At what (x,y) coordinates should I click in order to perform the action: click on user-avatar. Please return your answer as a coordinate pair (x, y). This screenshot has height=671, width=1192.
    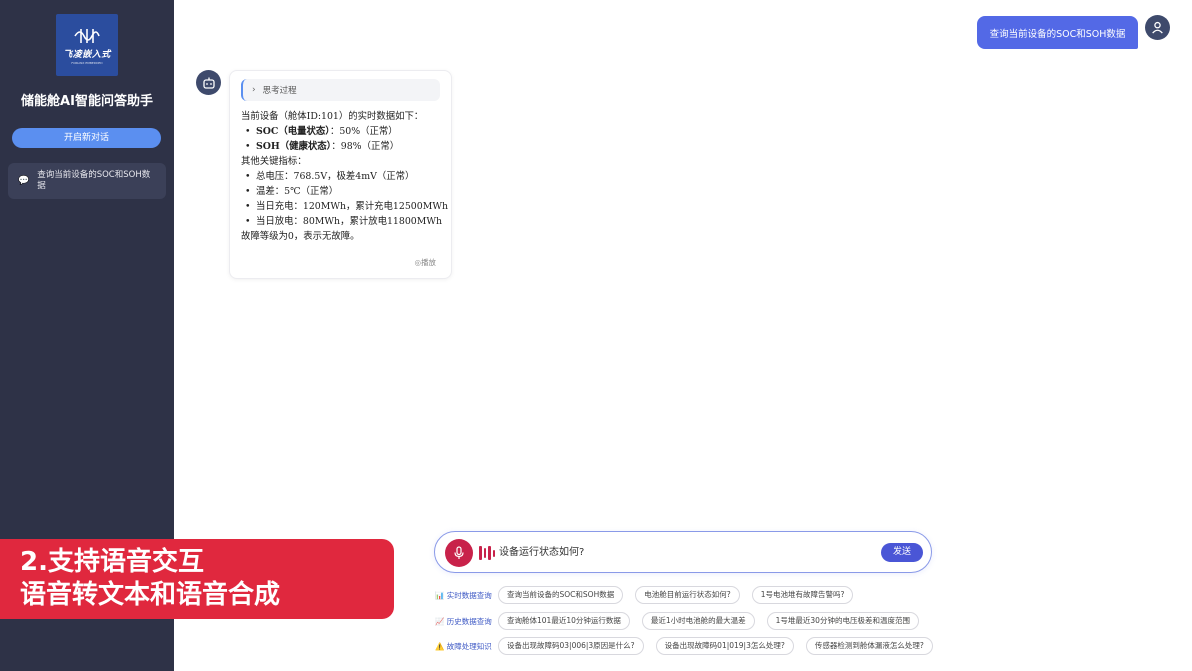
    Looking at the image, I should click on (1157, 27).